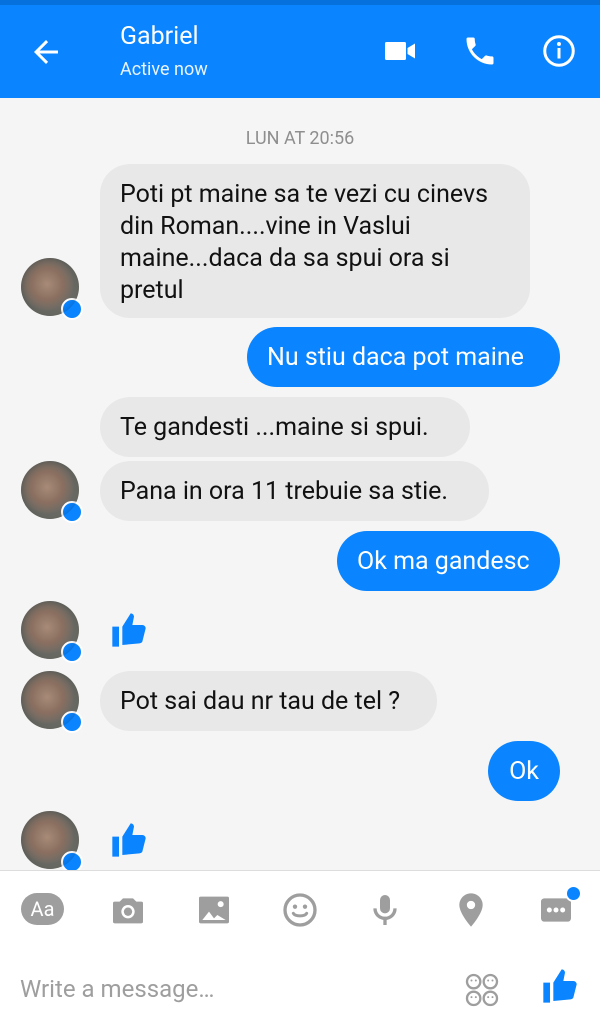 This screenshot has width=600, height=1030. What do you see at coordinates (559, 51) in the screenshot?
I see `info-icon` at bounding box center [559, 51].